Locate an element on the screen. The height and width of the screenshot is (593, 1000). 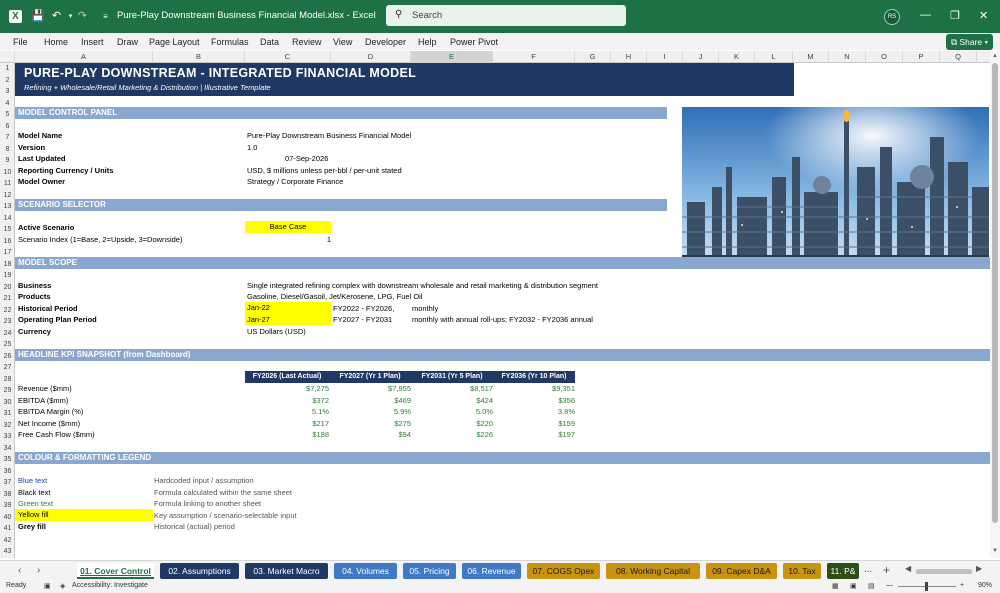
zoom-level: 90% is located at coordinates (985, 585).